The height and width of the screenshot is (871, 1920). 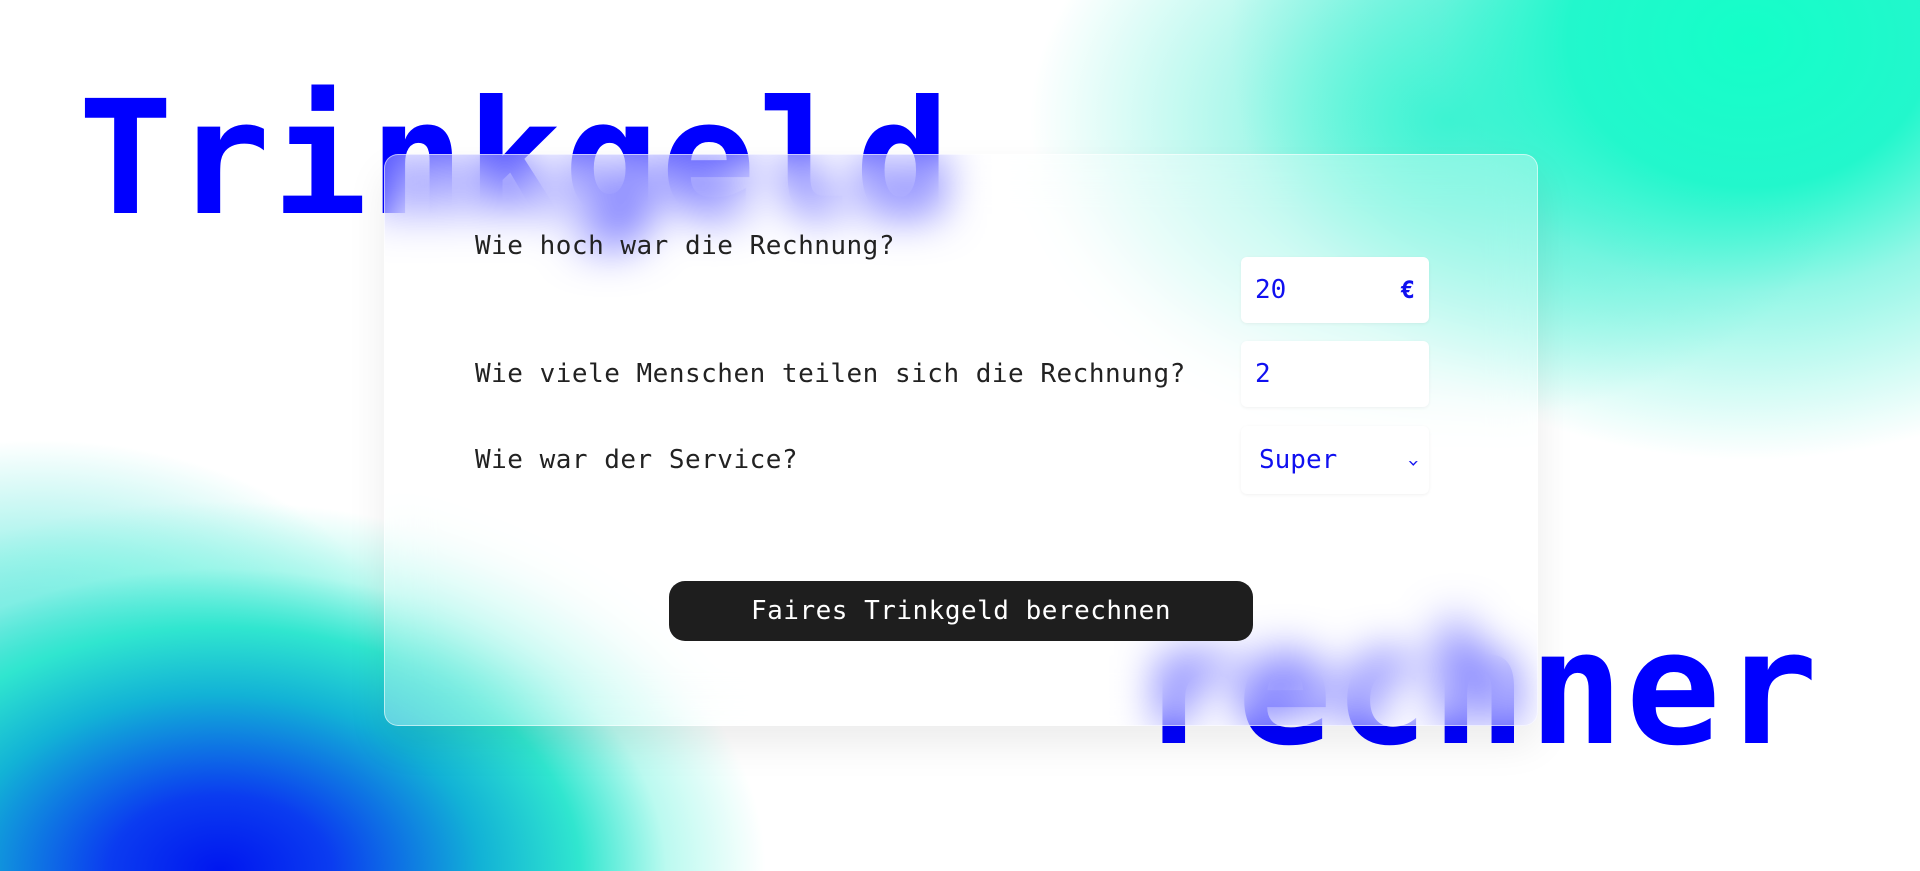 What do you see at coordinates (1263, 374) in the screenshot?
I see `people-count-value: 2` at bounding box center [1263, 374].